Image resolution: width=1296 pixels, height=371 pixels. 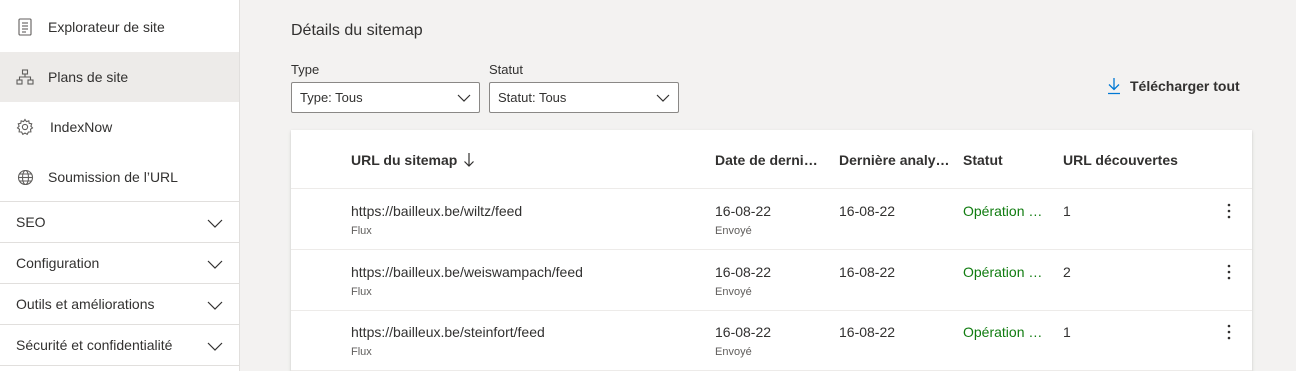 I want to click on download-all-button: Télécharger tout, so click(x=1173, y=86).